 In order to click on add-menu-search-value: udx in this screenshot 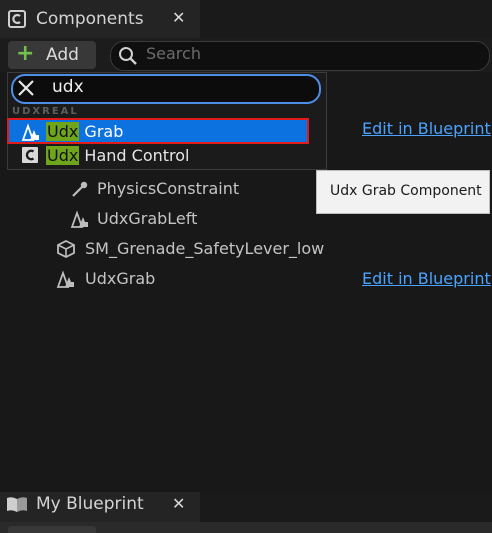, I will do `click(68, 87)`.